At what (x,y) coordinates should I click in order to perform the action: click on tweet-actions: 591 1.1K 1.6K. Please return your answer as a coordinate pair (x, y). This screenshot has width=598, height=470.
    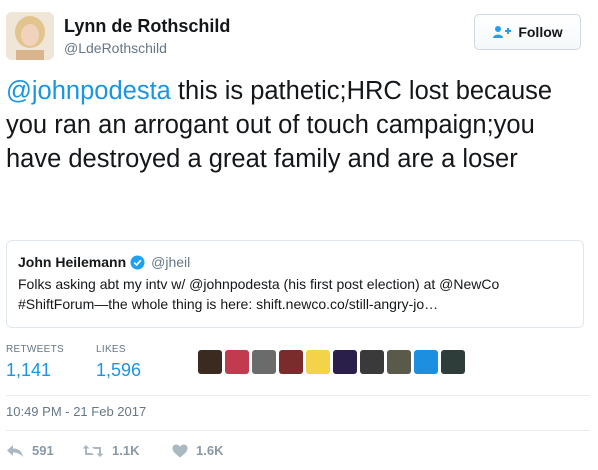
    Looking at the image, I should click on (129, 450).